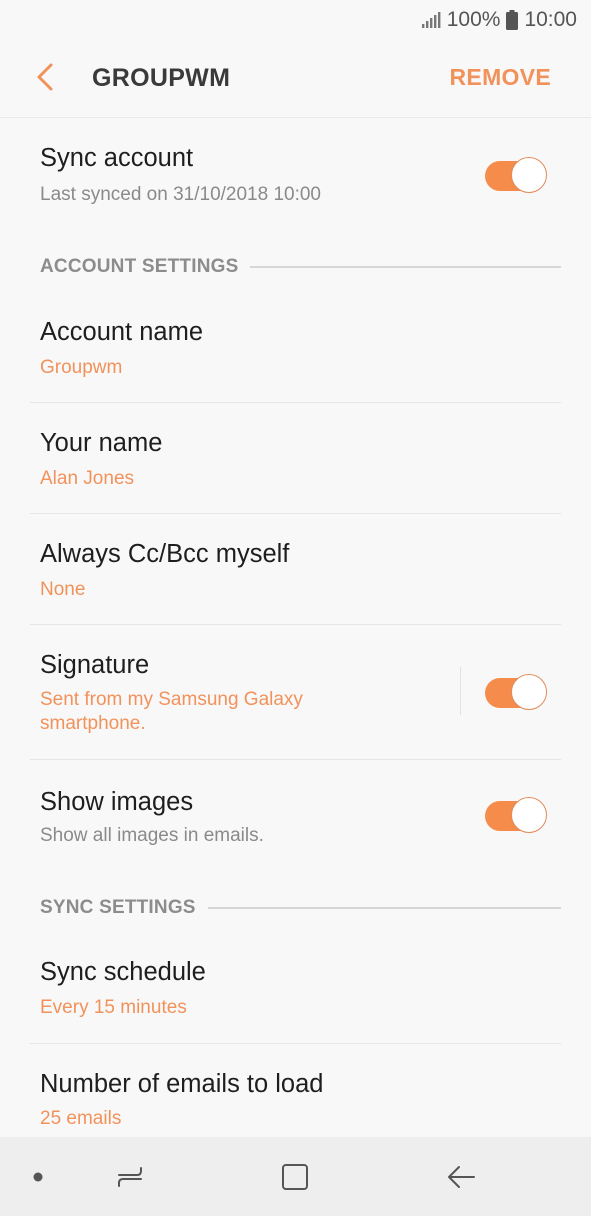 The image size is (591, 1216). Describe the element at coordinates (473, 19) in the screenshot. I see `battery-percentage: 100%` at that location.